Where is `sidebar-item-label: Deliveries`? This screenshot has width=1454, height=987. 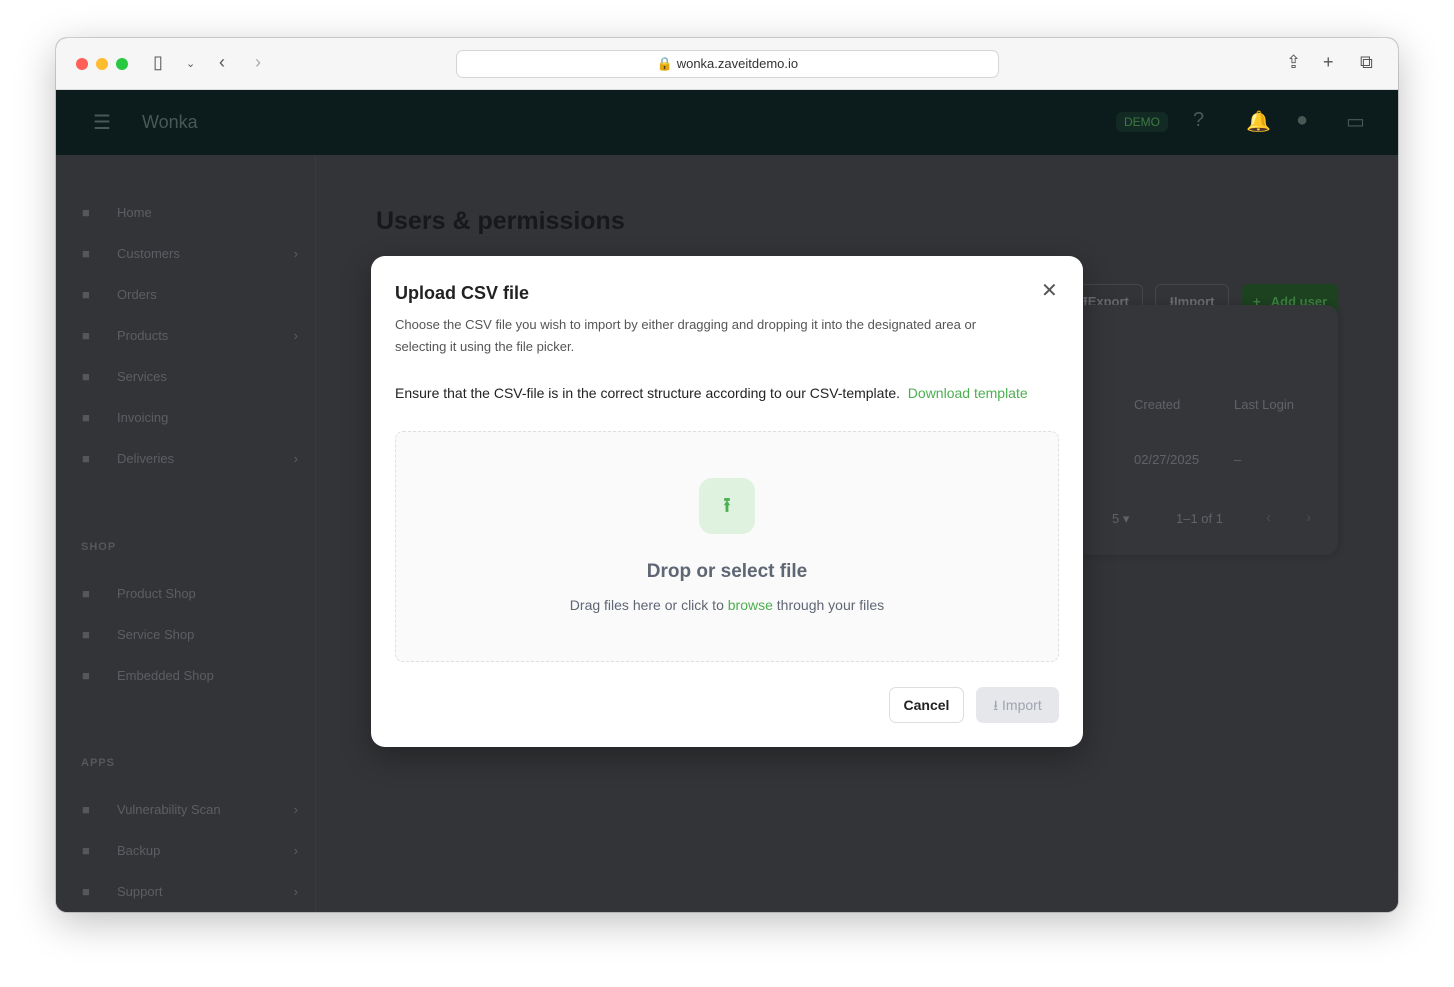 sidebar-item-label: Deliveries is located at coordinates (146, 458).